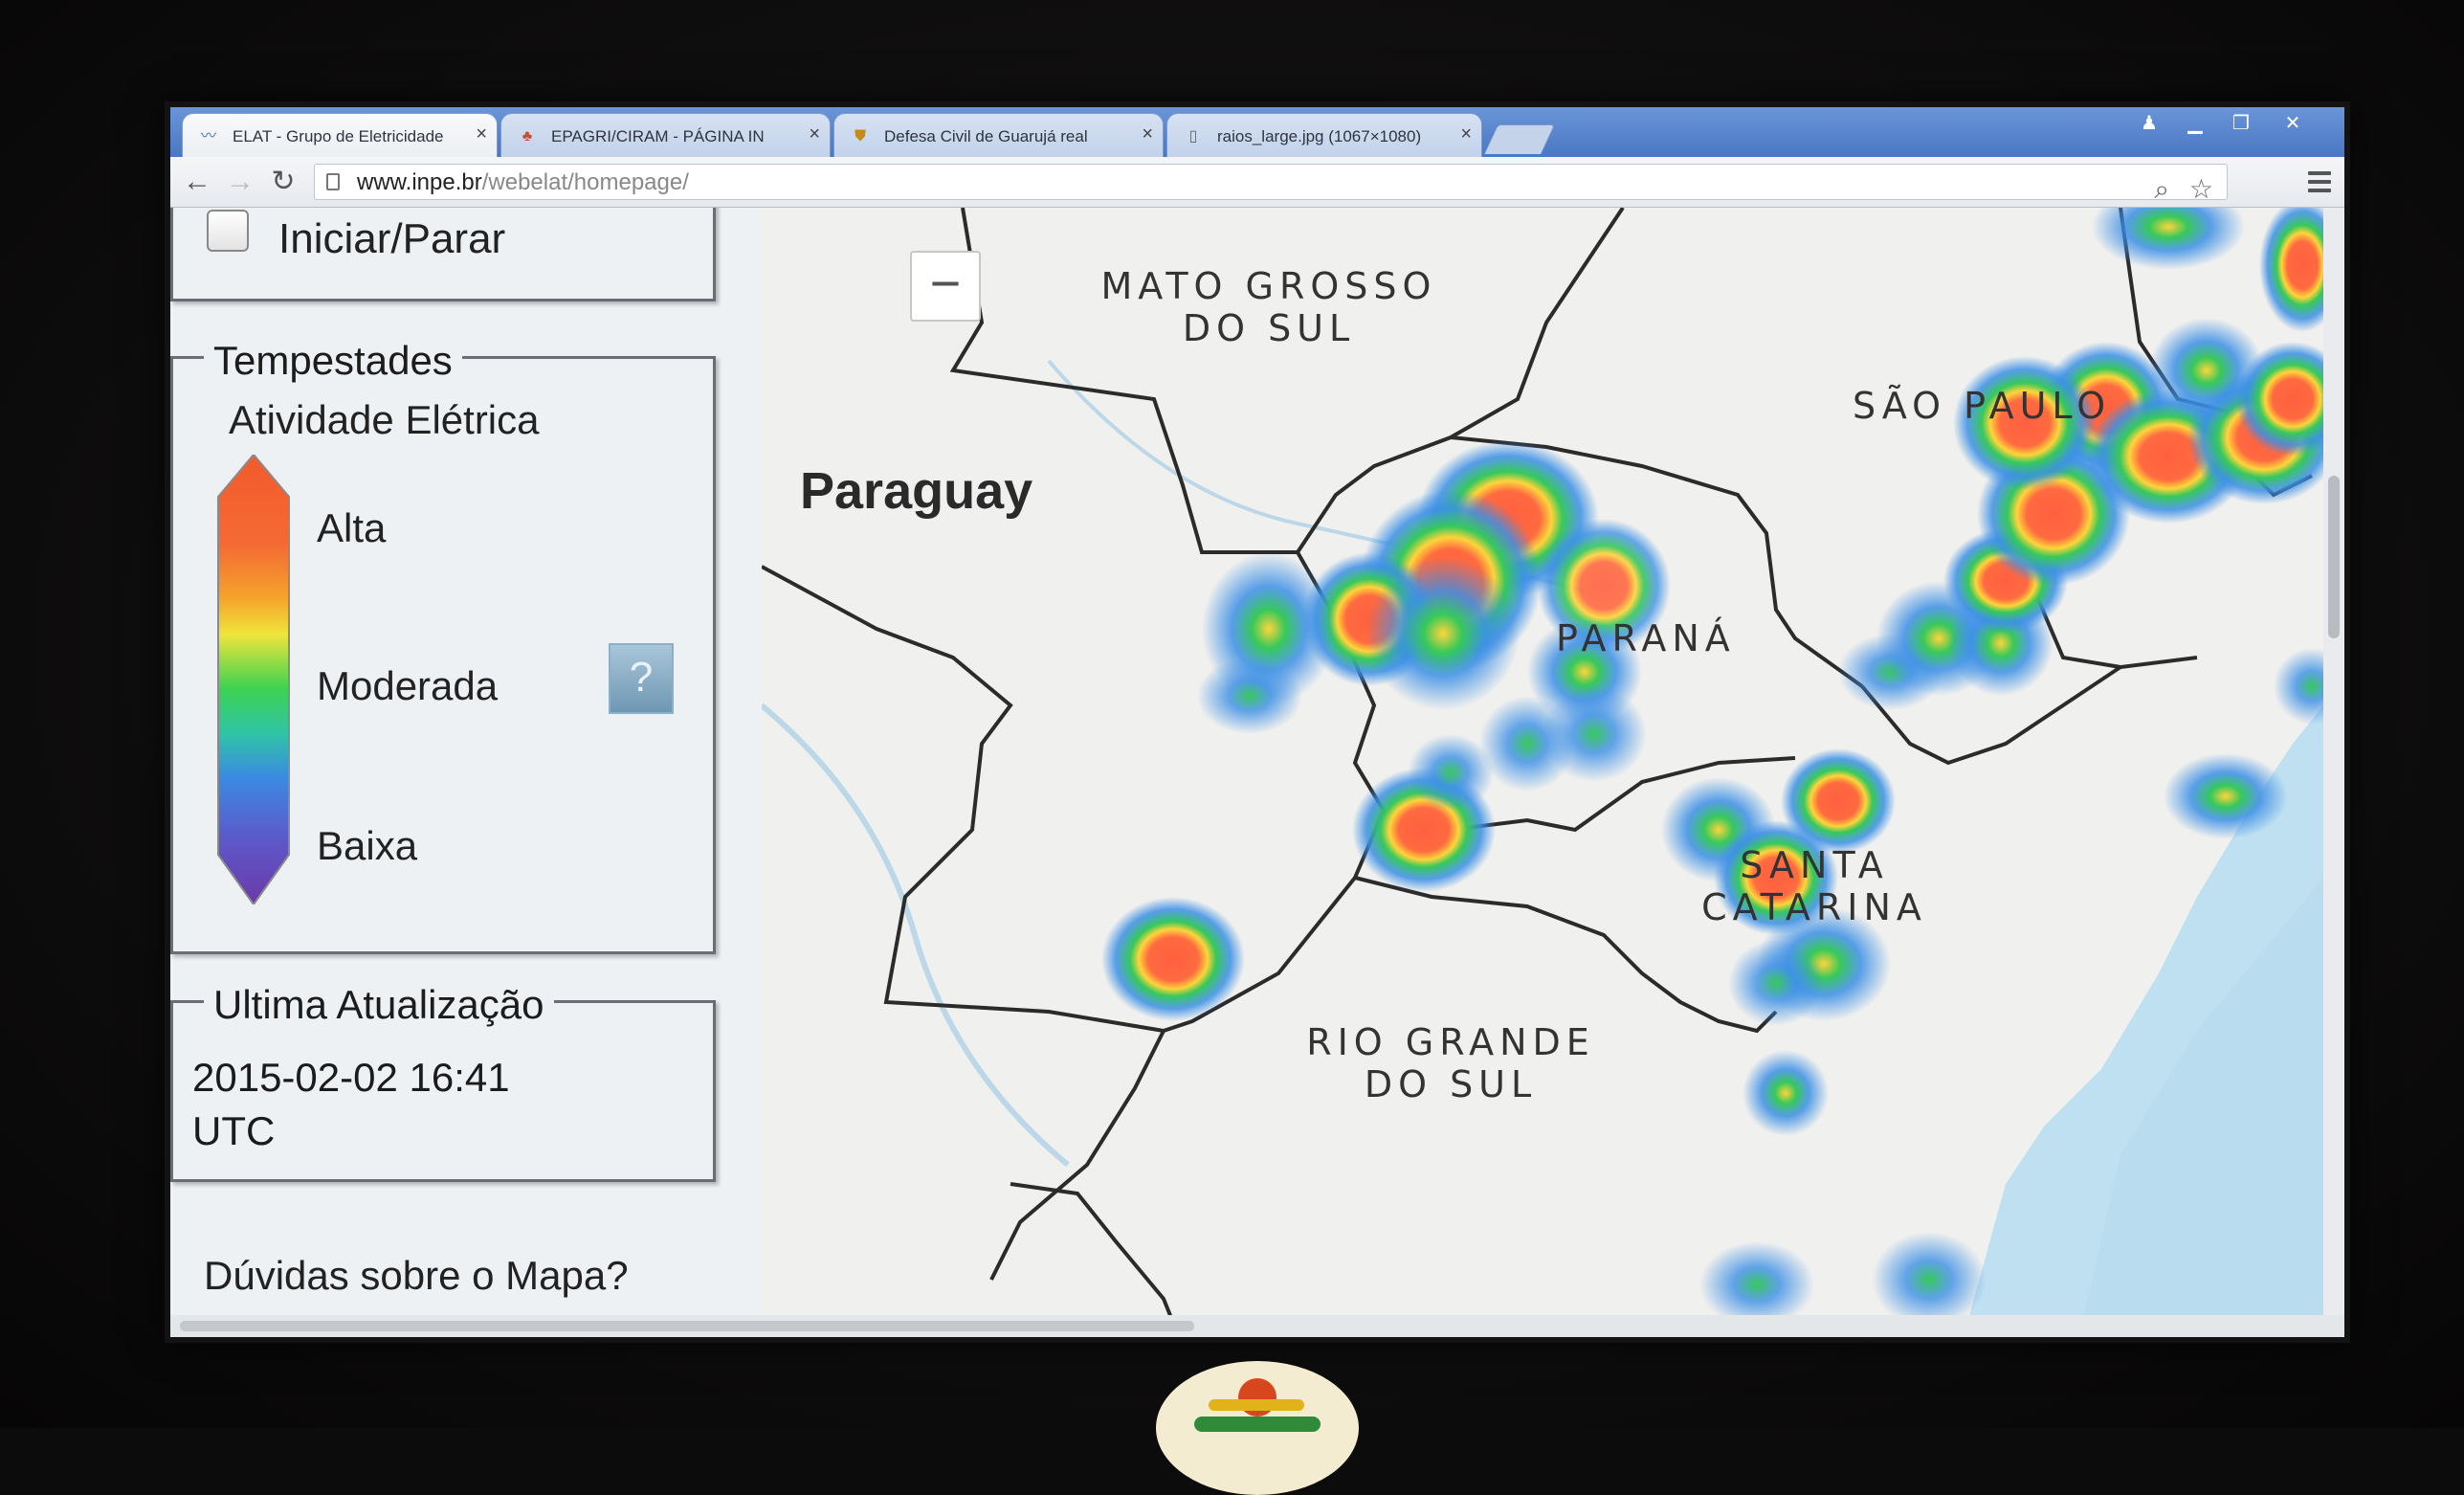 This screenshot has height=1495, width=2464. I want to click on tab-defesa-civil: ⛊ Defesa Civil de Guarujá real ×, so click(999, 135).